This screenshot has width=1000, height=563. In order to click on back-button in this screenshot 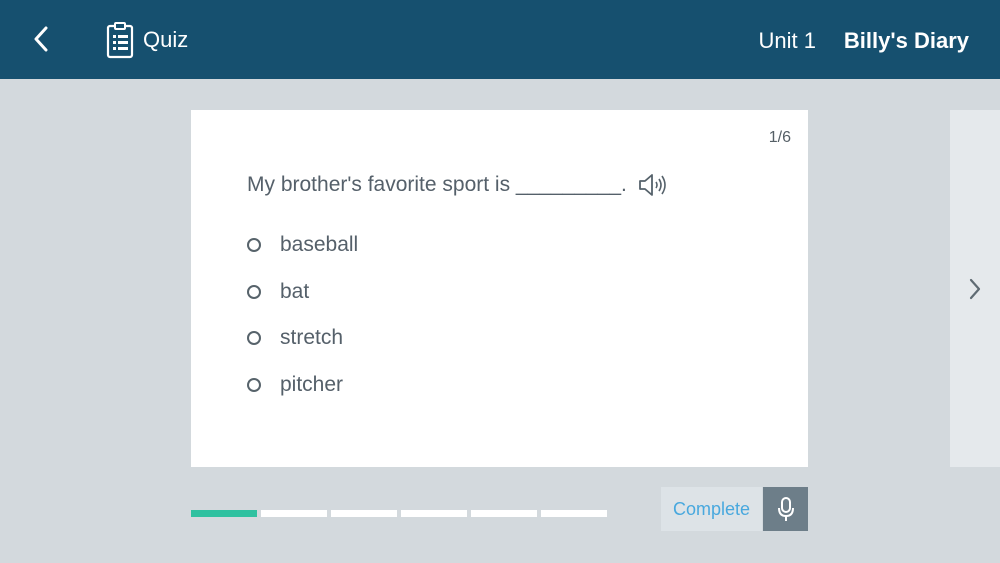, I will do `click(41, 39)`.